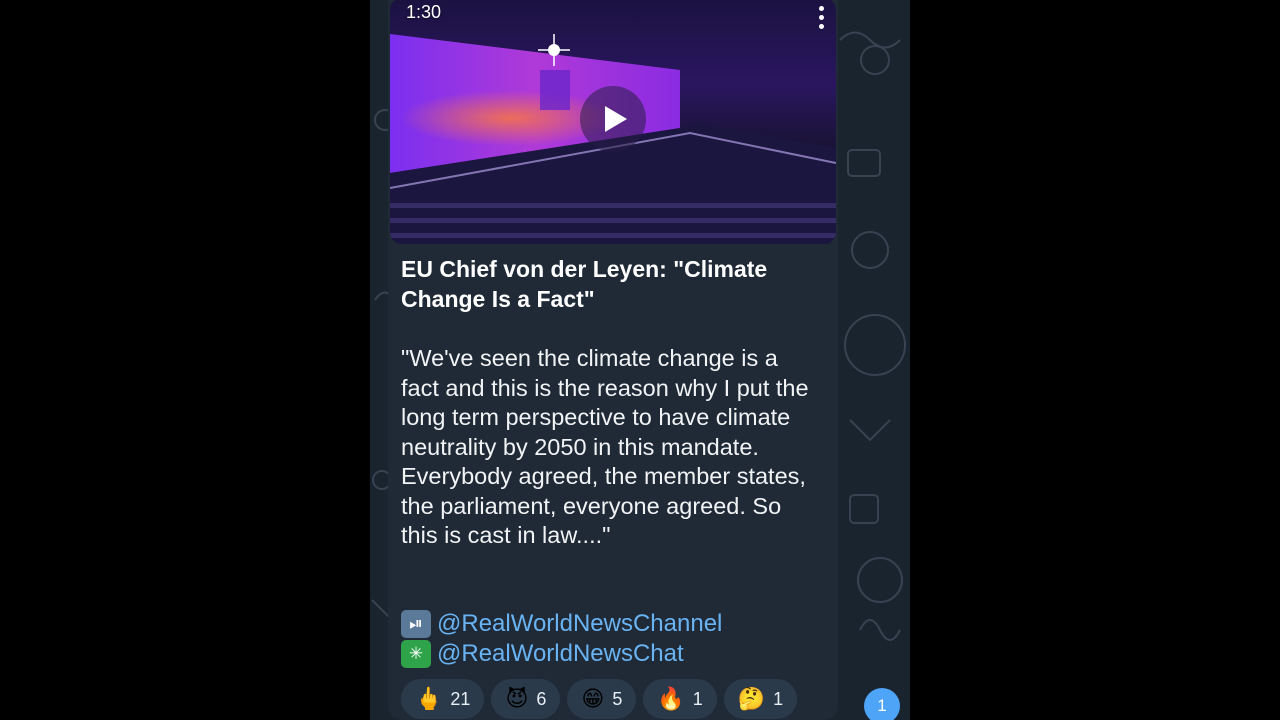 This screenshot has height=720, width=1280. I want to click on asterisk-icon: ✳, so click(416, 654).